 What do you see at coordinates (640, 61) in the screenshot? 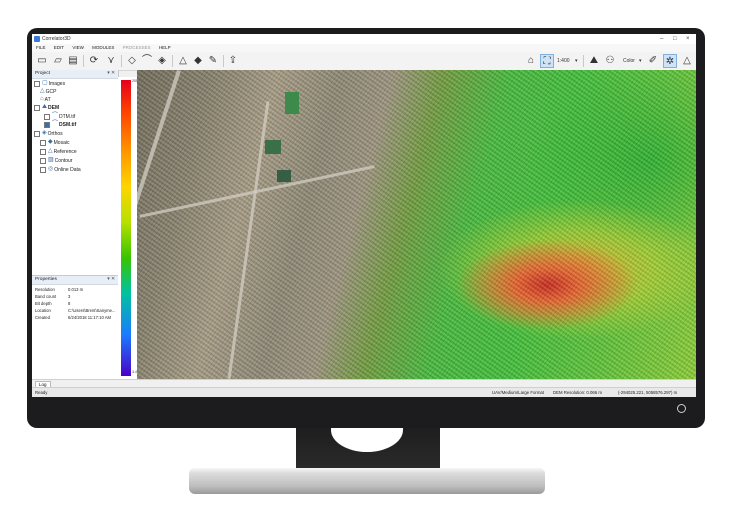
I see `color-chevron-icon: ▾` at bounding box center [640, 61].